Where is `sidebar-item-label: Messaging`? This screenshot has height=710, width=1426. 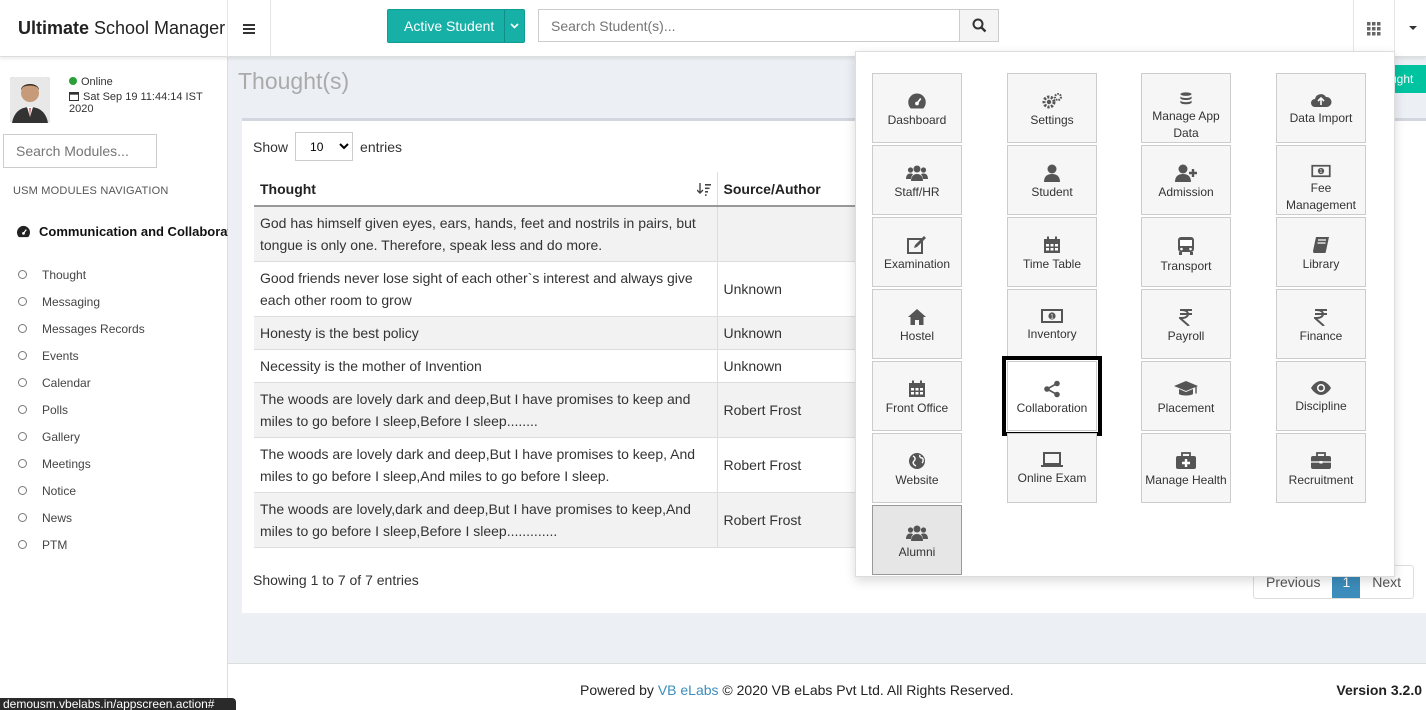
sidebar-item-label: Messaging is located at coordinates (71, 301).